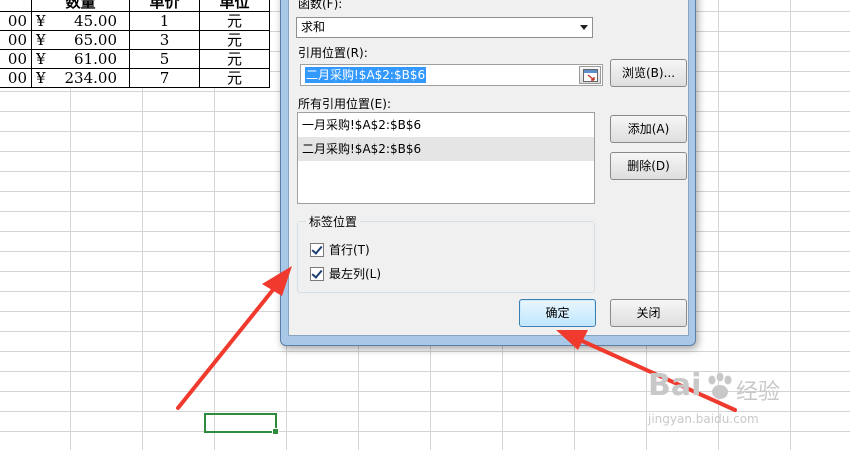 Image resolution: width=850 pixels, height=450 pixels. Describe the element at coordinates (95, 40) in the screenshot. I see `qty-value: 65.00` at that location.